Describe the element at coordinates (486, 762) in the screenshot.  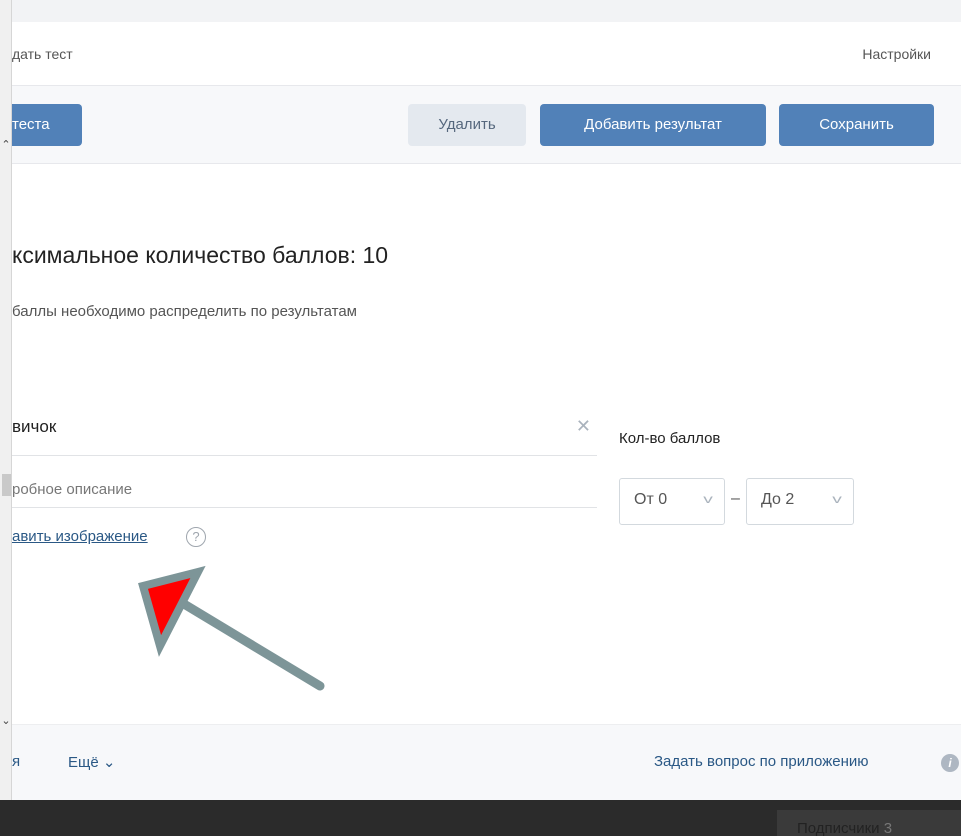
I see `footer: я Ещё ⌄ Задать вопрос по приложению i` at that location.